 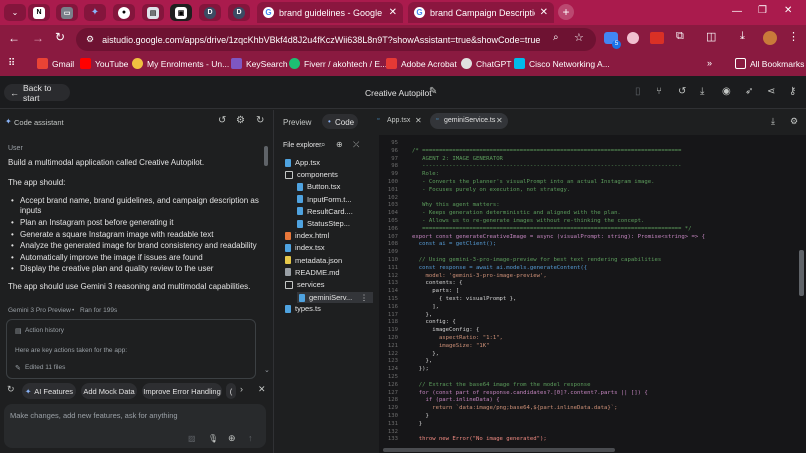 I want to click on share-icon: ⋖, so click(x=771, y=91).